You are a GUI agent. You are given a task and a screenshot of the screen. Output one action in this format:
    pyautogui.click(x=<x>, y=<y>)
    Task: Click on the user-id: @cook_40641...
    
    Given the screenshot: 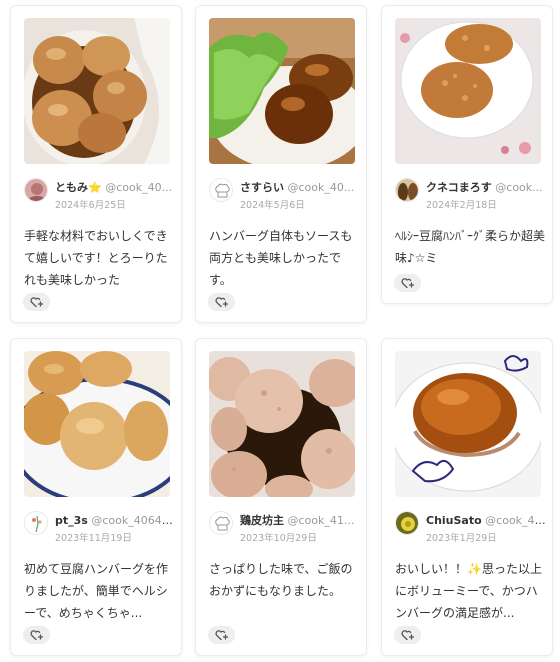 What is the action you would take?
    pyautogui.click(x=133, y=520)
    